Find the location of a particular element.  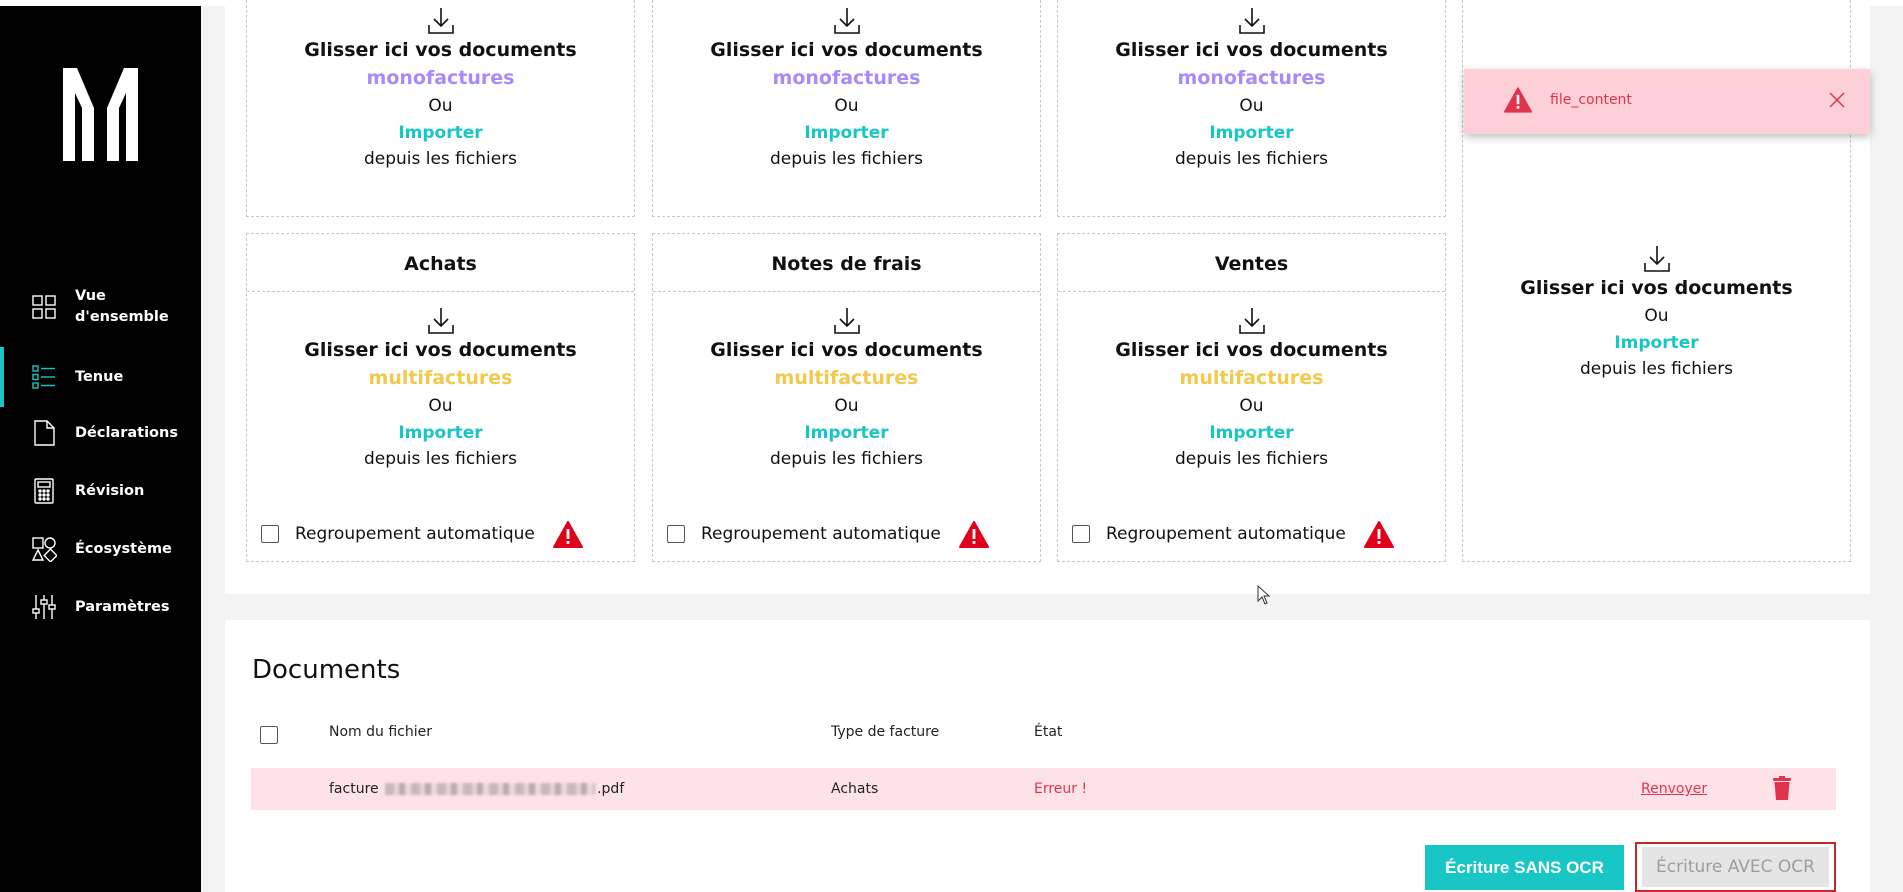

category-title: Achats is located at coordinates (440, 263).